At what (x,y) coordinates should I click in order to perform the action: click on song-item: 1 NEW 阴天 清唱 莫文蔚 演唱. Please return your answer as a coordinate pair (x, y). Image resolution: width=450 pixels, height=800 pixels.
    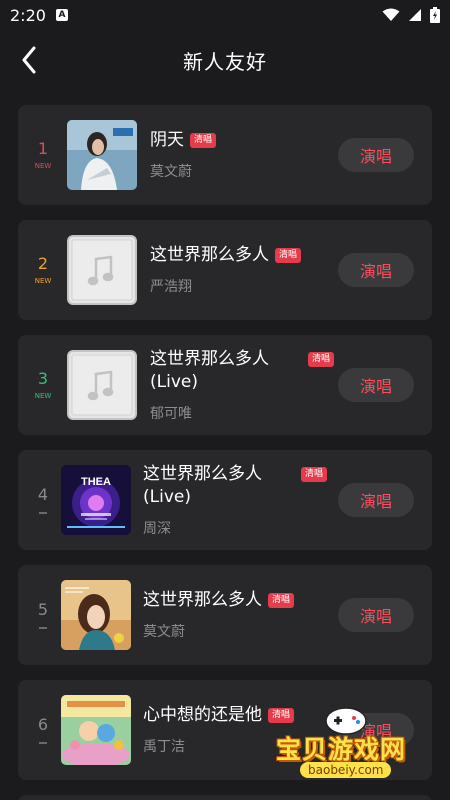
    Looking at the image, I should click on (225, 155).